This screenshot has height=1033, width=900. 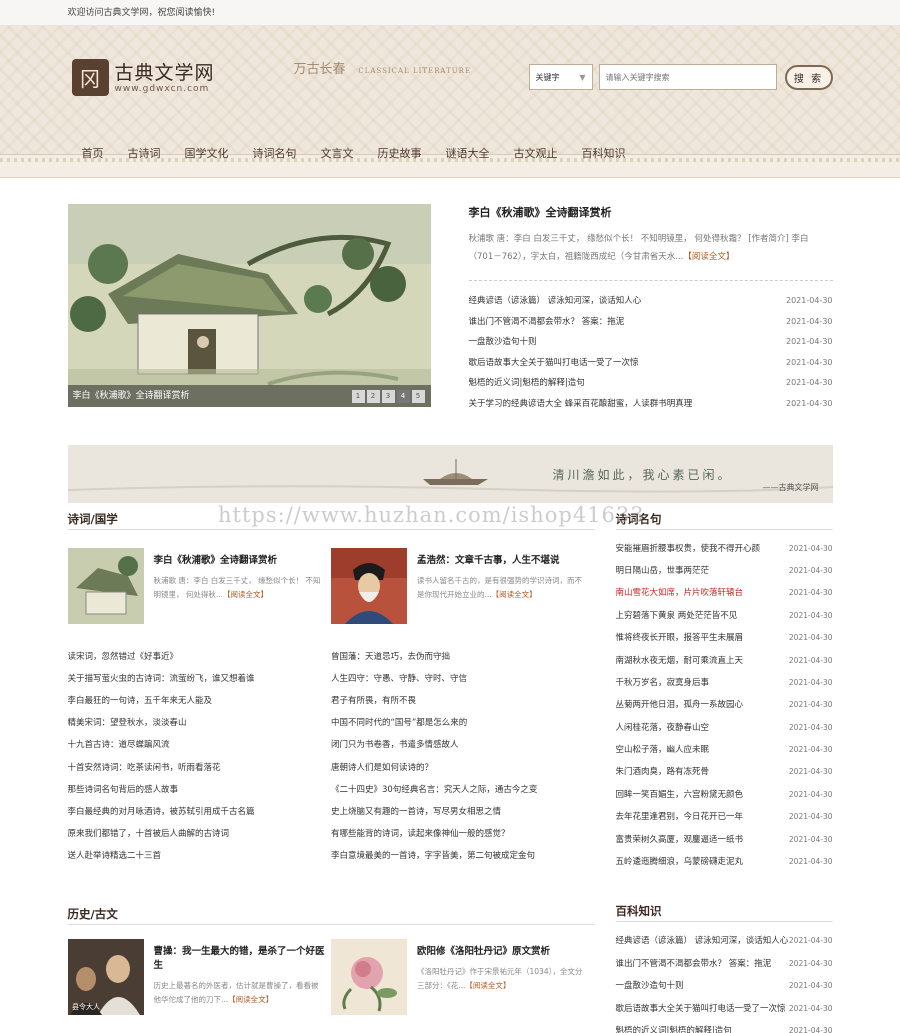 What do you see at coordinates (463, 679) in the screenshot?
I see `list-item: 人生四守：守愚、守静、守时、守信` at bounding box center [463, 679].